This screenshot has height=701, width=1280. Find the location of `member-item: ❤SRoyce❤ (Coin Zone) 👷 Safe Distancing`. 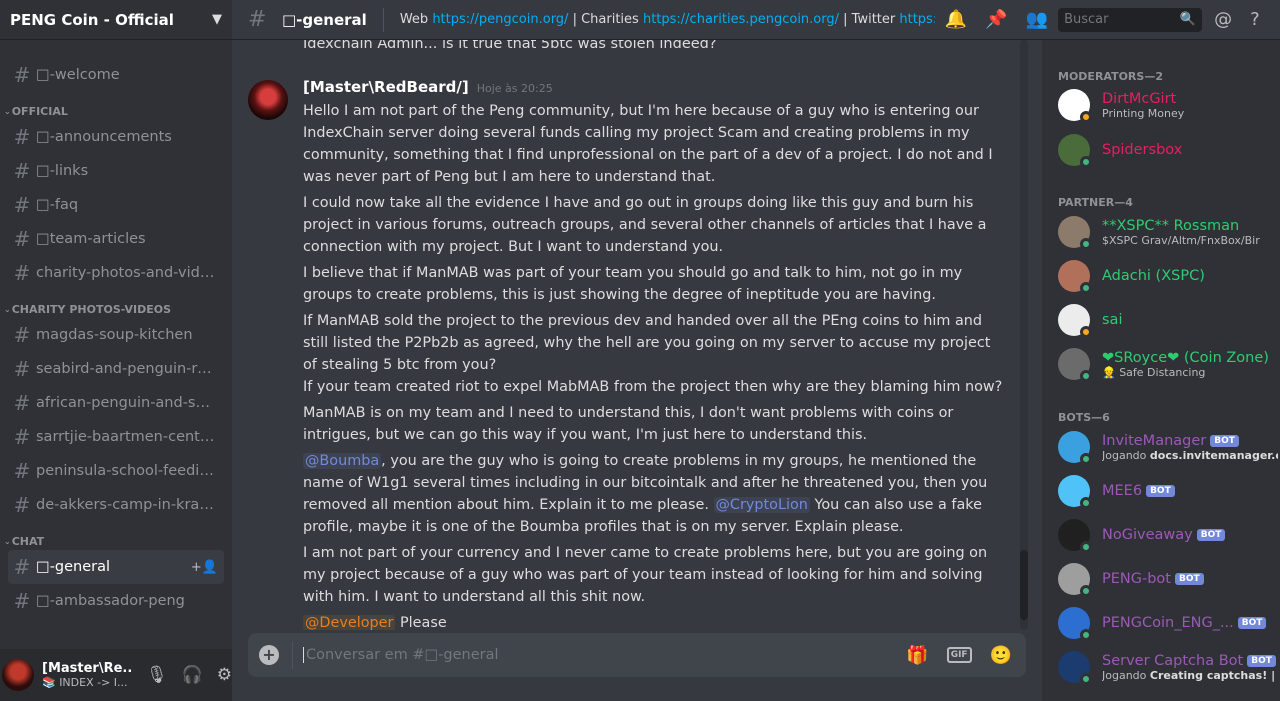

member-item: ❤SRoyce❤ (Coin Zone) 👷 Safe Distancing is located at coordinates (1168, 364).